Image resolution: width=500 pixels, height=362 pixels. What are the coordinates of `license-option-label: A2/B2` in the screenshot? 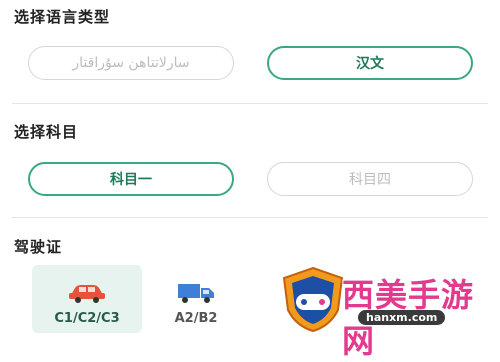 It's located at (196, 318).